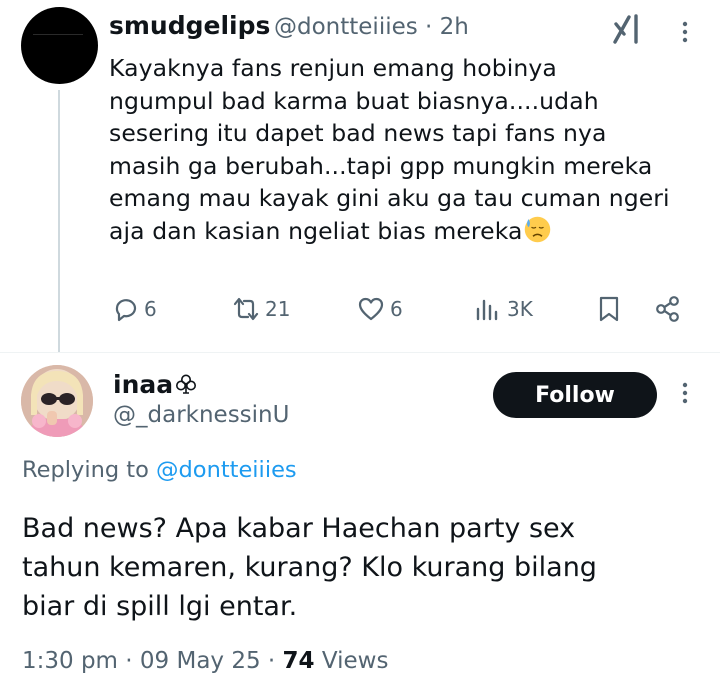 This screenshot has width=720, height=698. I want to click on grok-icon, so click(628, 29).